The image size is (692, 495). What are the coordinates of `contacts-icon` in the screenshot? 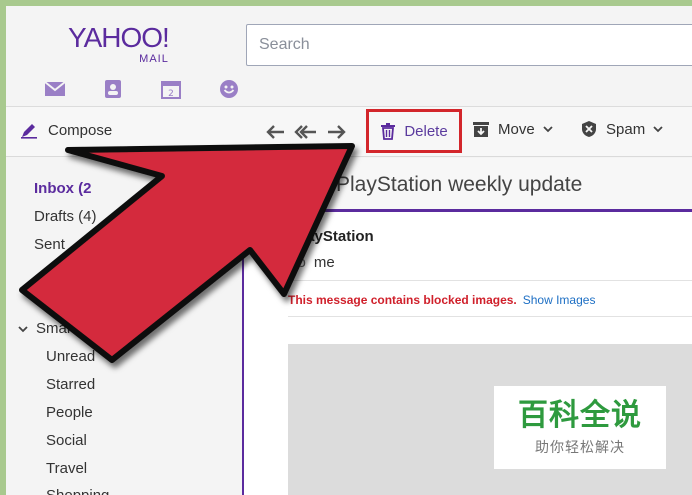 It's located at (113, 89).